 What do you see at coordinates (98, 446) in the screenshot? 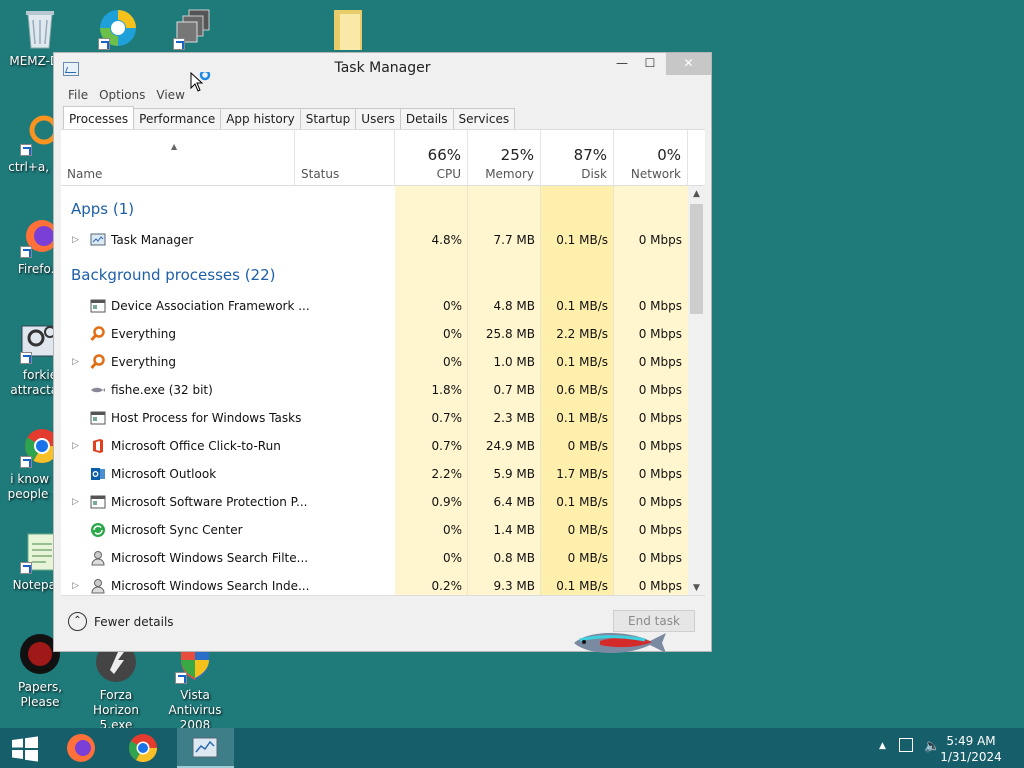
I see `office-icon` at bounding box center [98, 446].